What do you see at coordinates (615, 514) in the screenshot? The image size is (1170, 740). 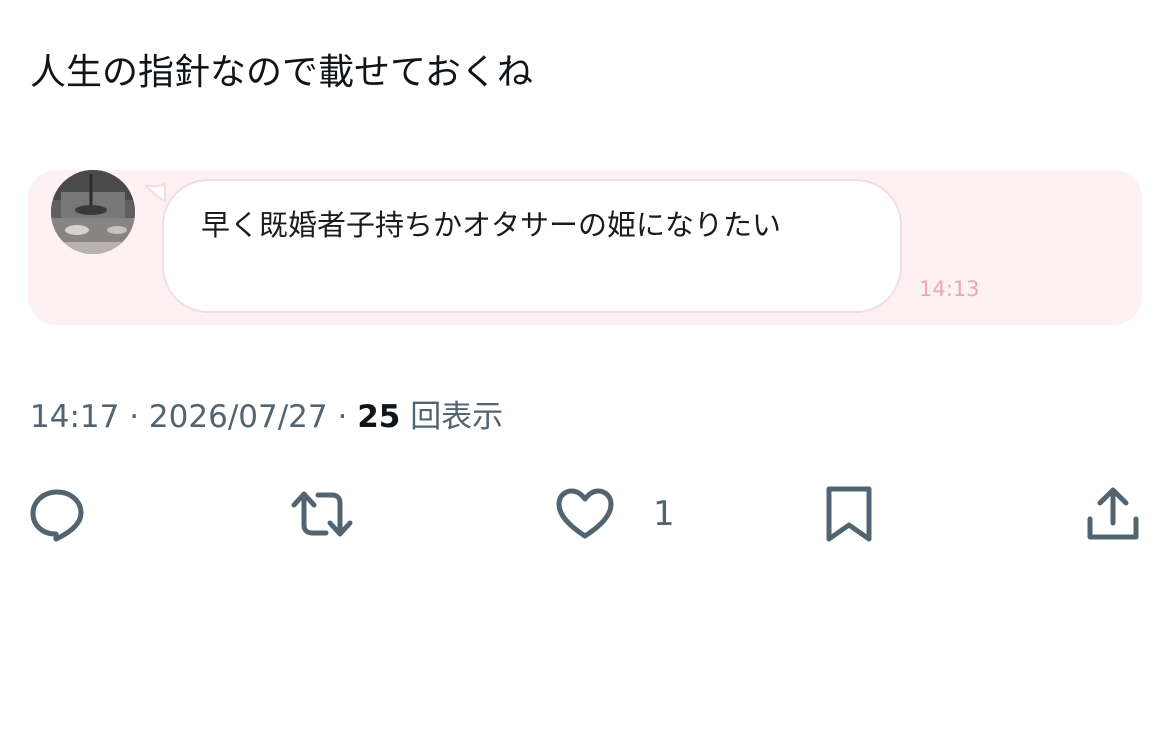 I see `like-button: 1` at bounding box center [615, 514].